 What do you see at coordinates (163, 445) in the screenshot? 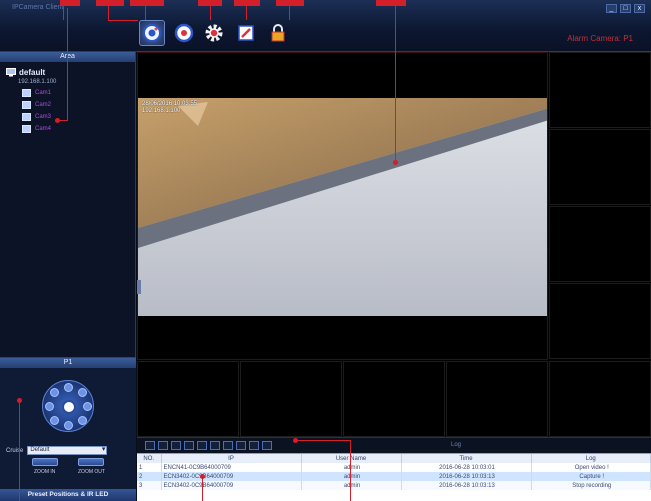
I see `layout-4-icon` at bounding box center [163, 445].